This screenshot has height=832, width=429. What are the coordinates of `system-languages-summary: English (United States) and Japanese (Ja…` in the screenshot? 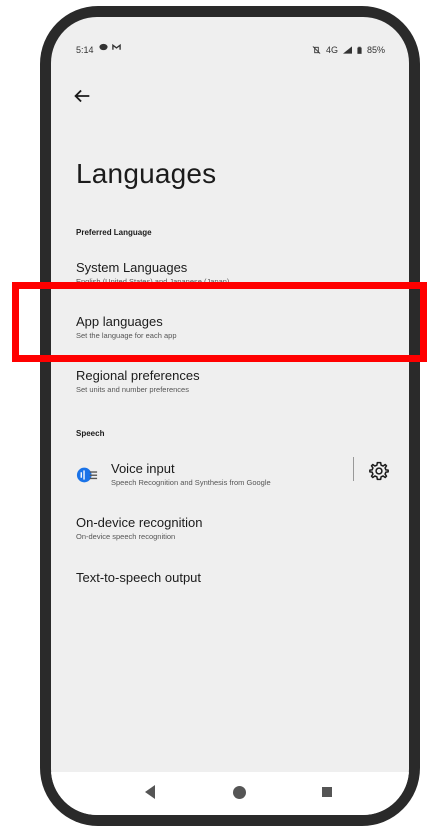 It's located at (153, 281).